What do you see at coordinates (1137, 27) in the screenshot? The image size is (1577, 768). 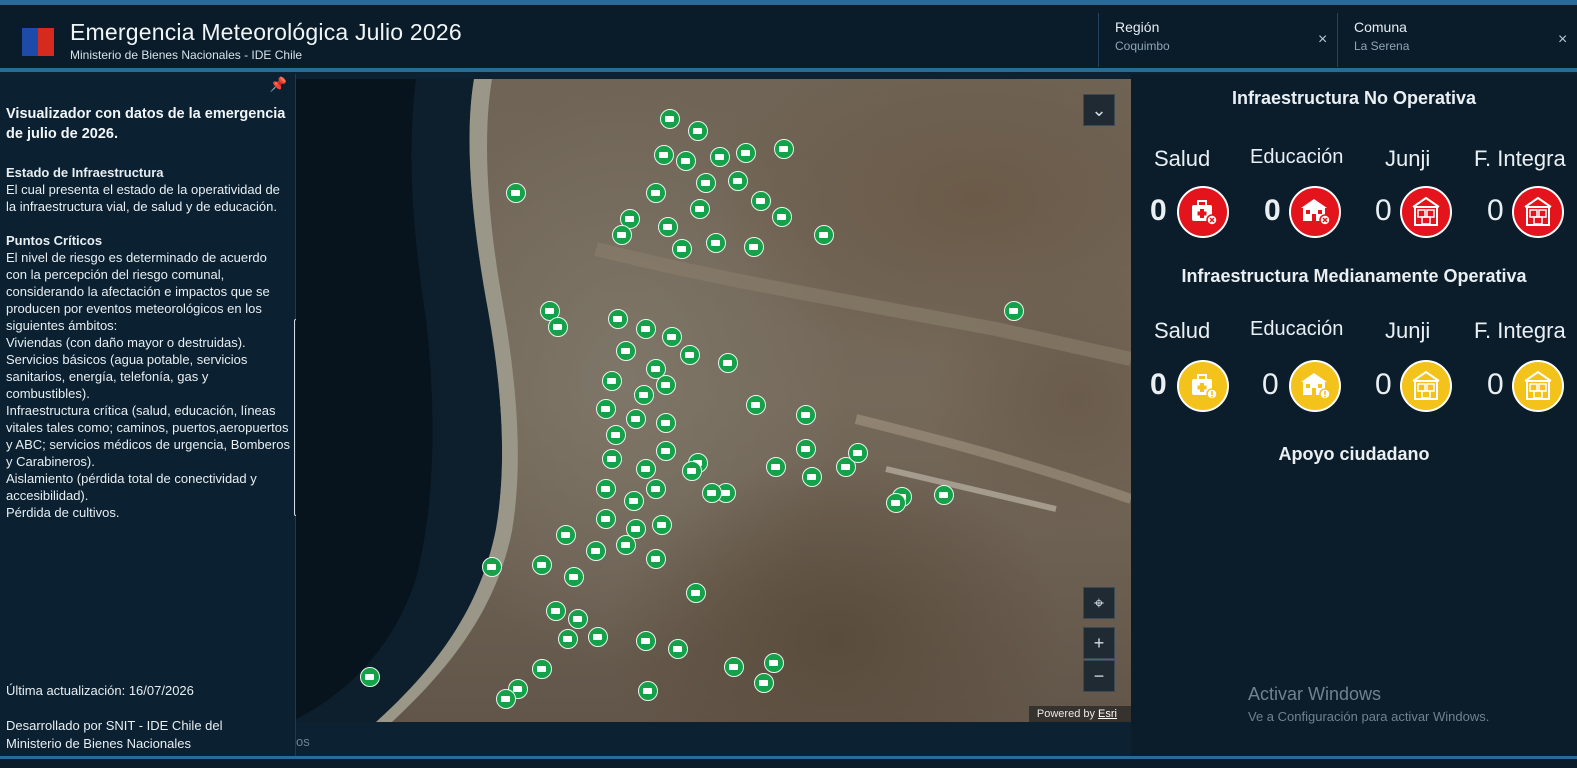 I see `filter-region-label: Región` at bounding box center [1137, 27].